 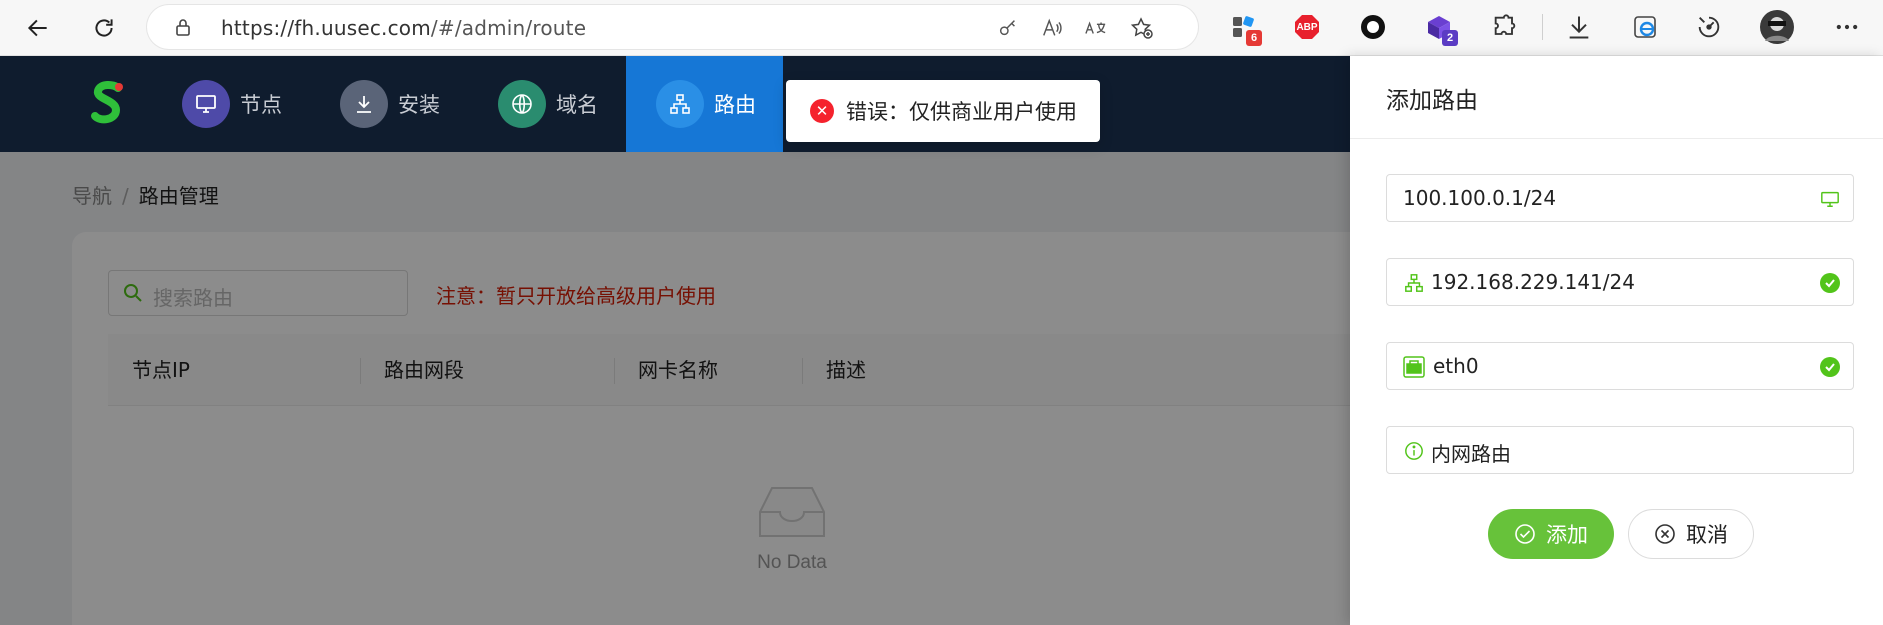 I want to click on nav-item-label: 路由, so click(x=735, y=105).